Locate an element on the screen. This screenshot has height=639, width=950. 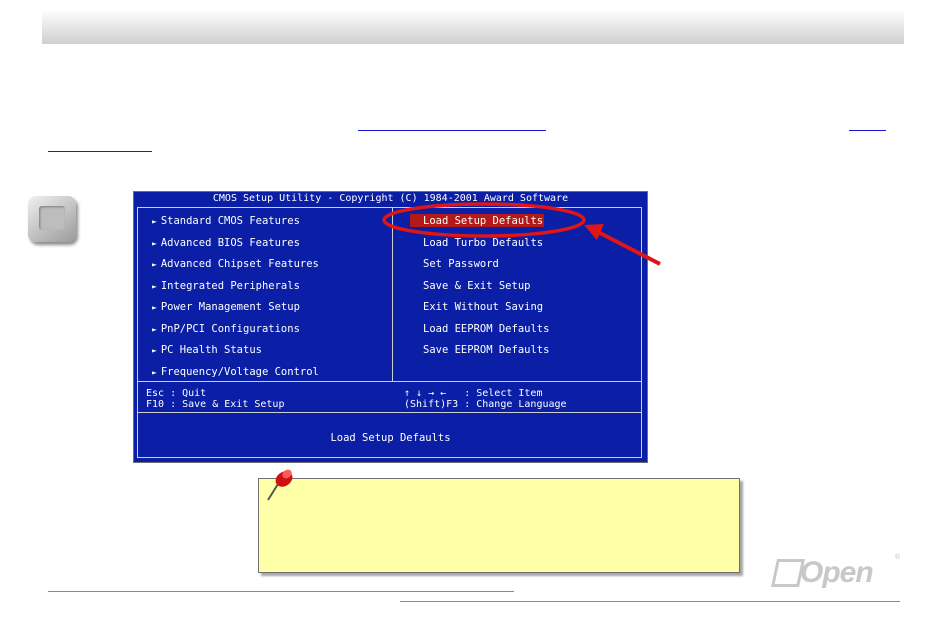
registered-mark: ® is located at coordinates (897, 557).